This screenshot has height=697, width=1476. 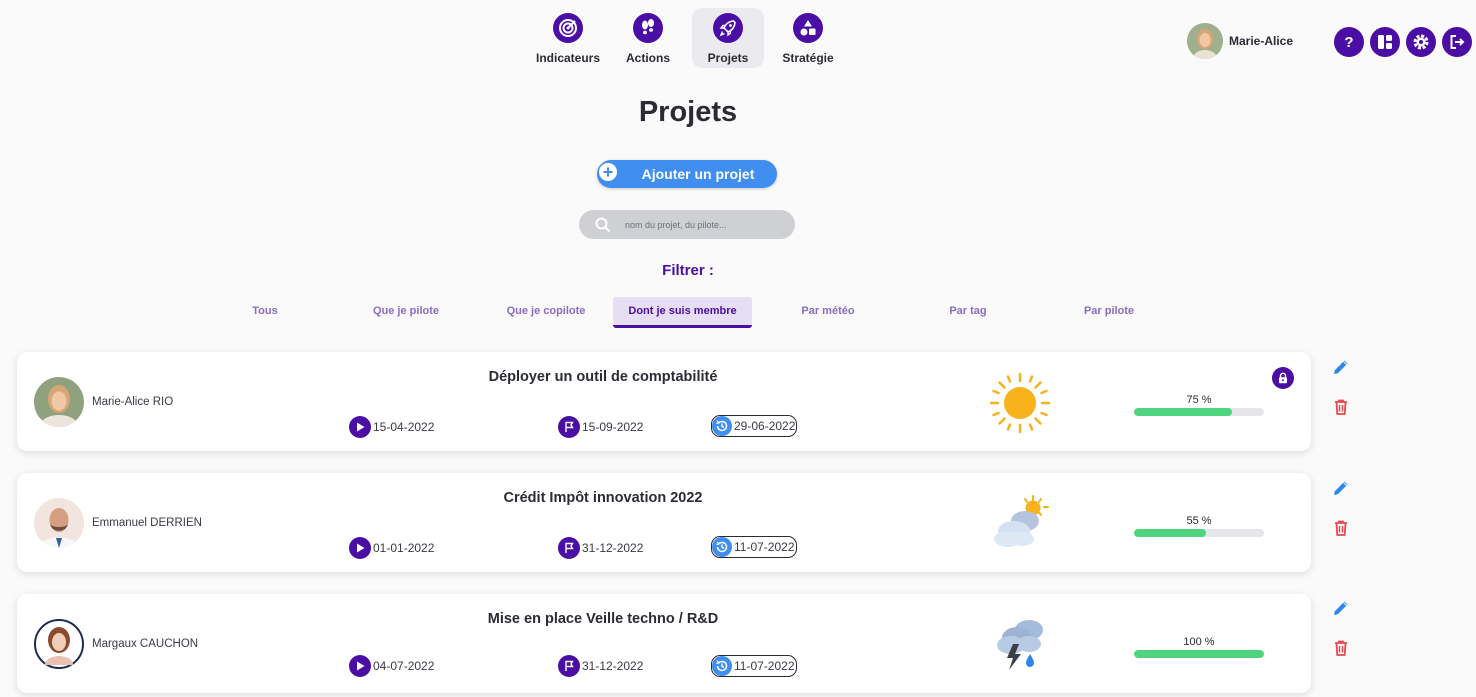 I want to click on tab-par-pilote: Par pilote, so click(x=1109, y=311).